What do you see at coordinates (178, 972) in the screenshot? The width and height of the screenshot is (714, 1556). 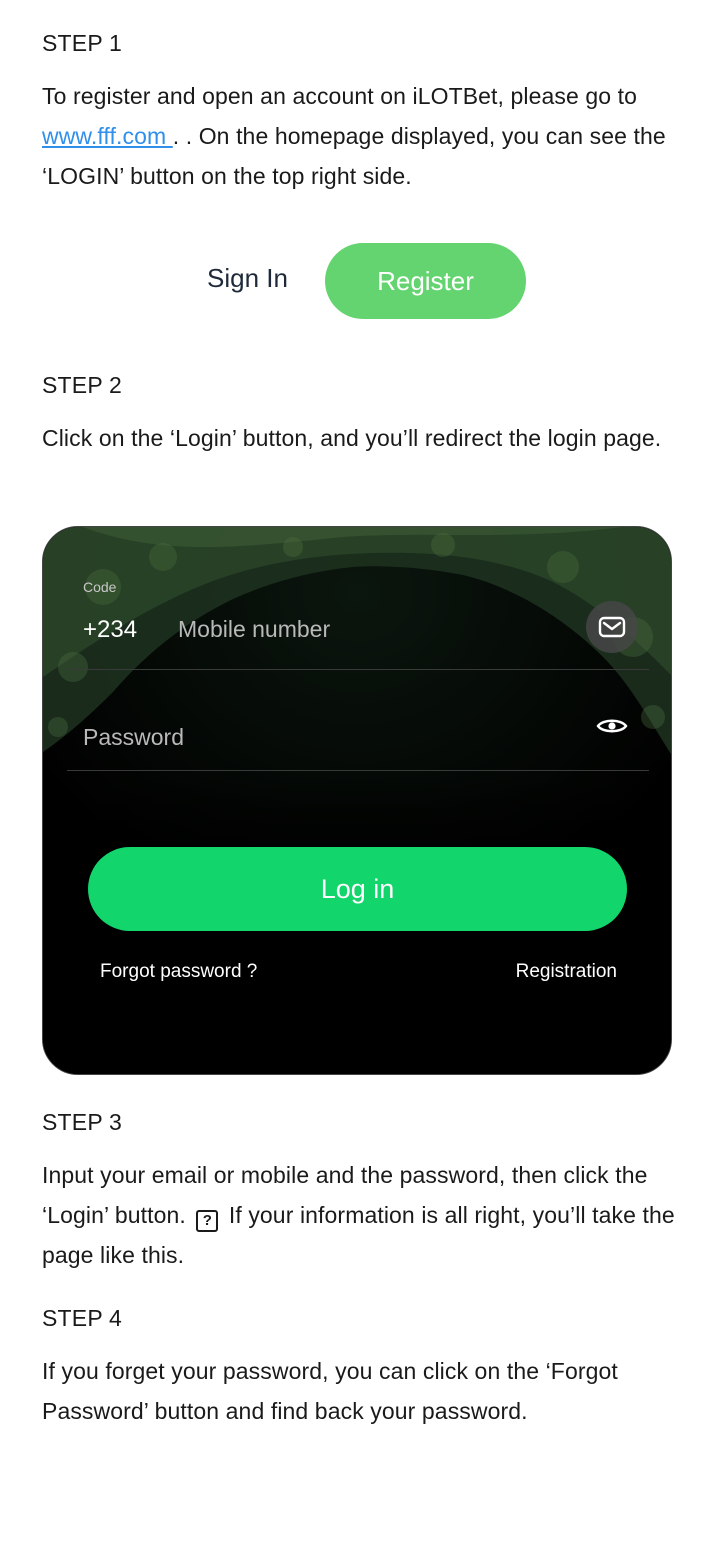 I see `forgot-password-link: Forgot password ?` at bounding box center [178, 972].